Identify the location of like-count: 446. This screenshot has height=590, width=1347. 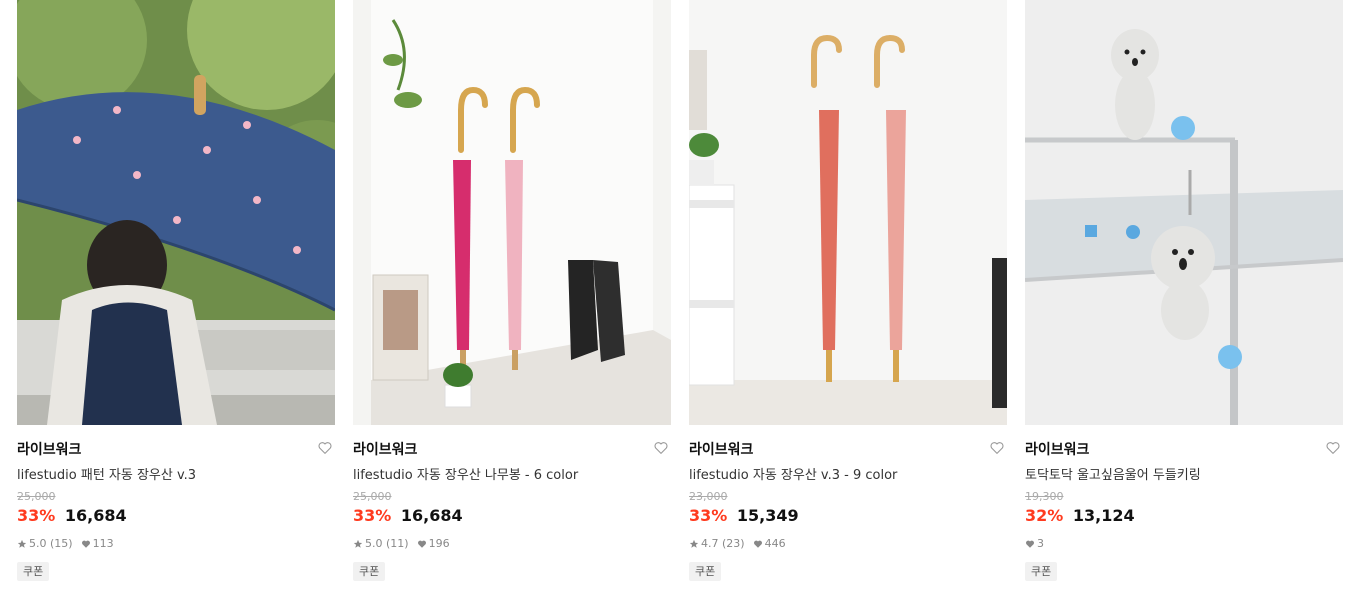
(775, 543).